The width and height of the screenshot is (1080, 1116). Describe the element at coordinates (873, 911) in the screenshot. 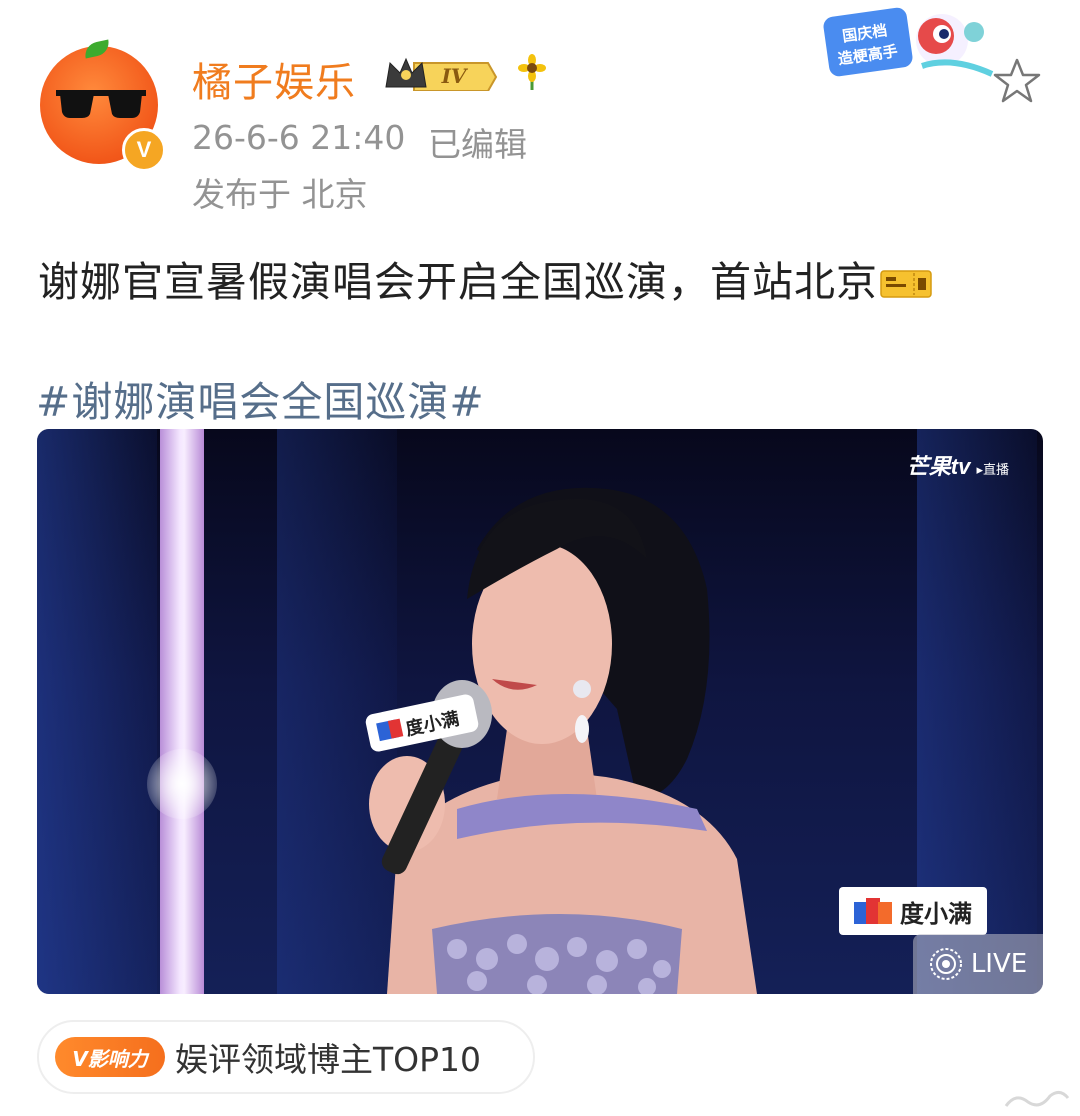

I see `duxiaoman-logo-icon` at that location.